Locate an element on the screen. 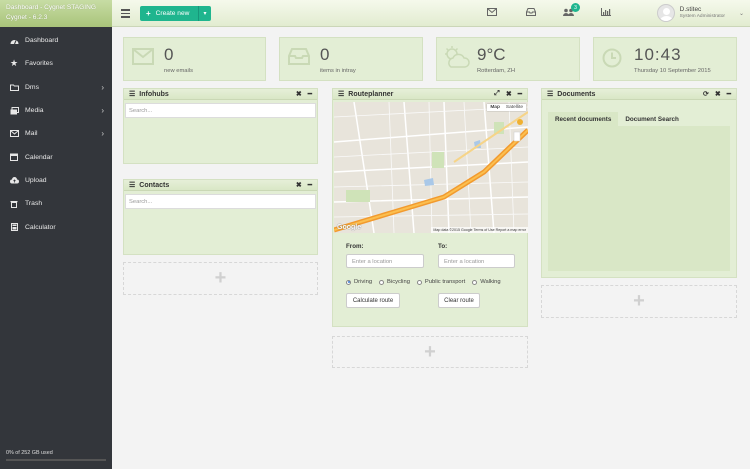 This screenshot has width=750, height=469. calculate-route-button: Calculate route is located at coordinates (373, 300).